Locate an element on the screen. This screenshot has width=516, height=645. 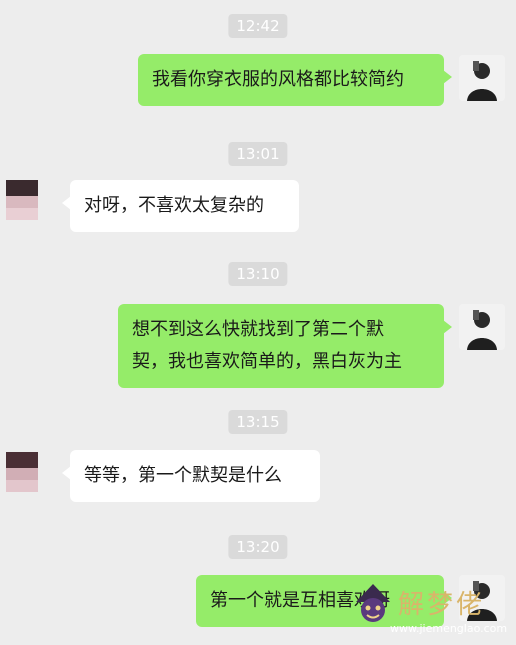
timestamp: 13:15 is located at coordinates (258, 422).